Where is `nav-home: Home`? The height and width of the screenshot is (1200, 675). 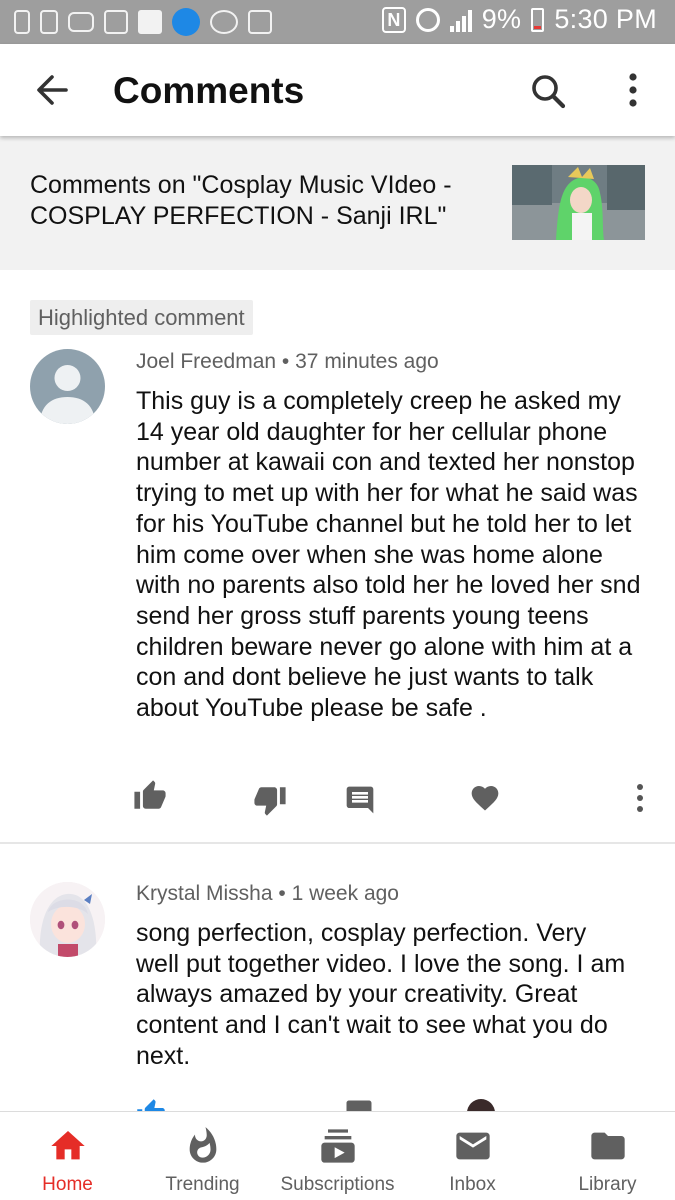 nav-home: Home is located at coordinates (67, 1156).